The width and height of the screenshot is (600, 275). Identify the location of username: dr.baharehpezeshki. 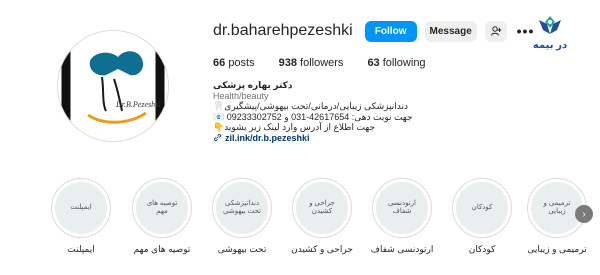
(283, 30).